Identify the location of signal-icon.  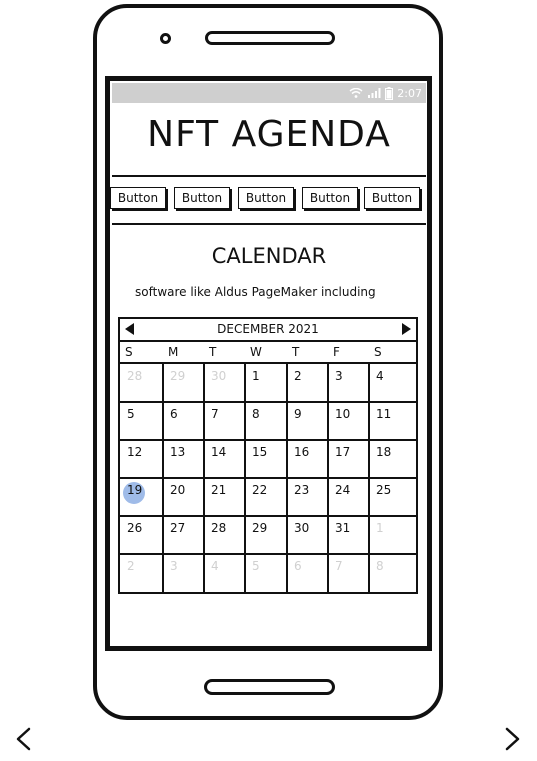
(374, 93).